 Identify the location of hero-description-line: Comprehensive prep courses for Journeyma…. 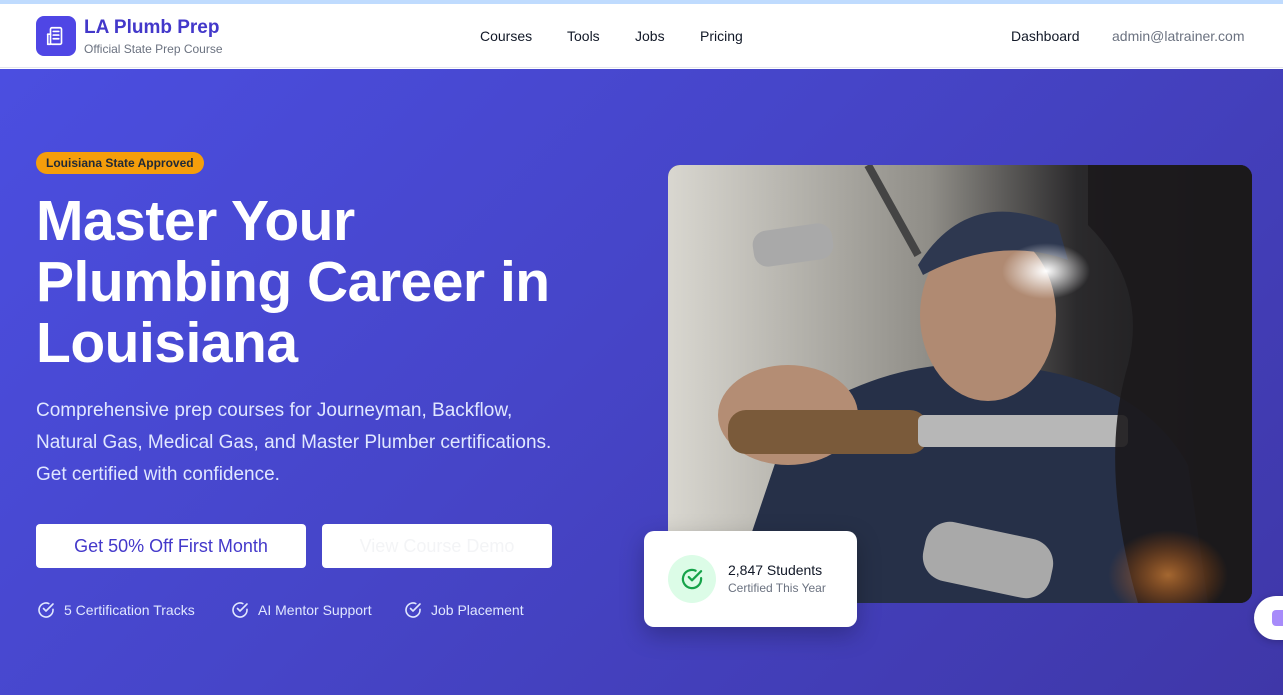
(274, 410).